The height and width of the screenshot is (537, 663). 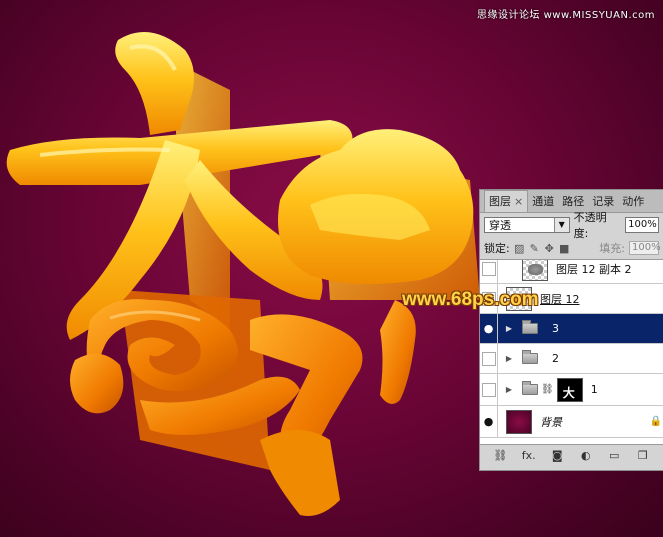 What do you see at coordinates (543, 201) in the screenshot?
I see `tab-channels: 通道` at bounding box center [543, 201].